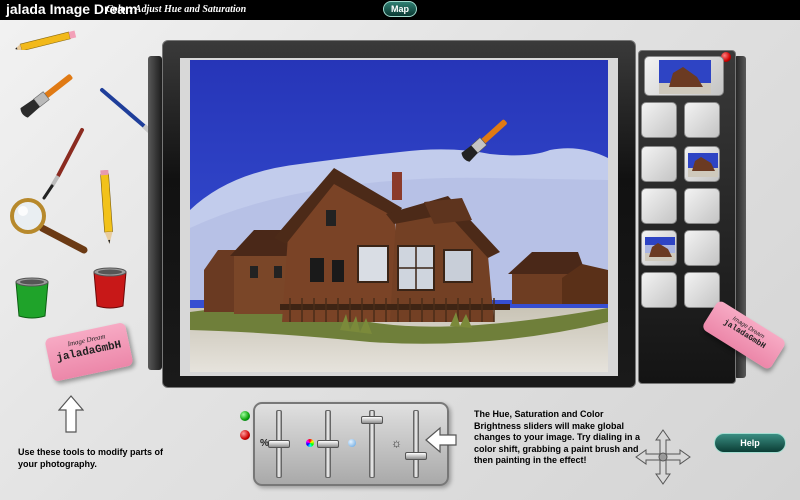 This screenshot has height=500, width=800. I want to click on color-brightness-slider-knob, so click(372, 420).